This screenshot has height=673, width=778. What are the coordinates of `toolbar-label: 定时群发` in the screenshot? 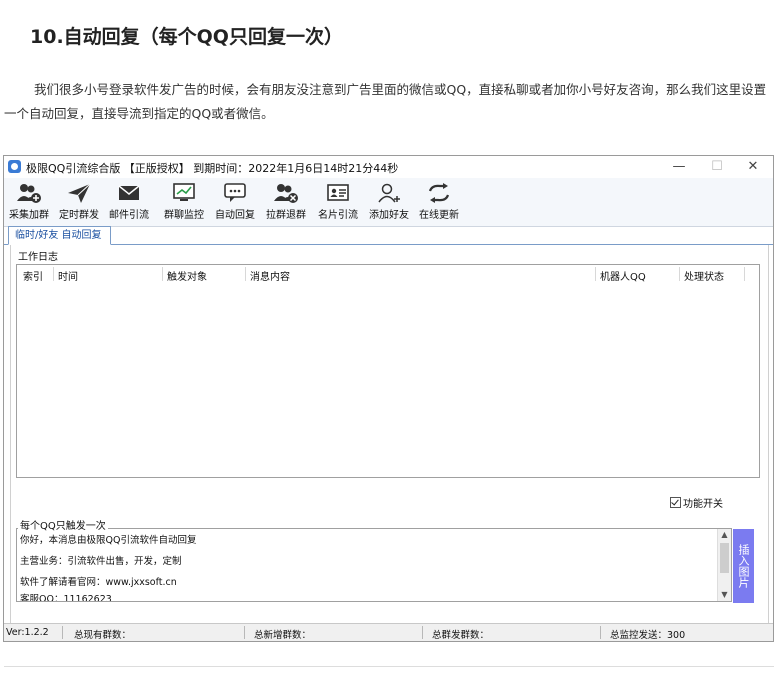 It's located at (79, 215).